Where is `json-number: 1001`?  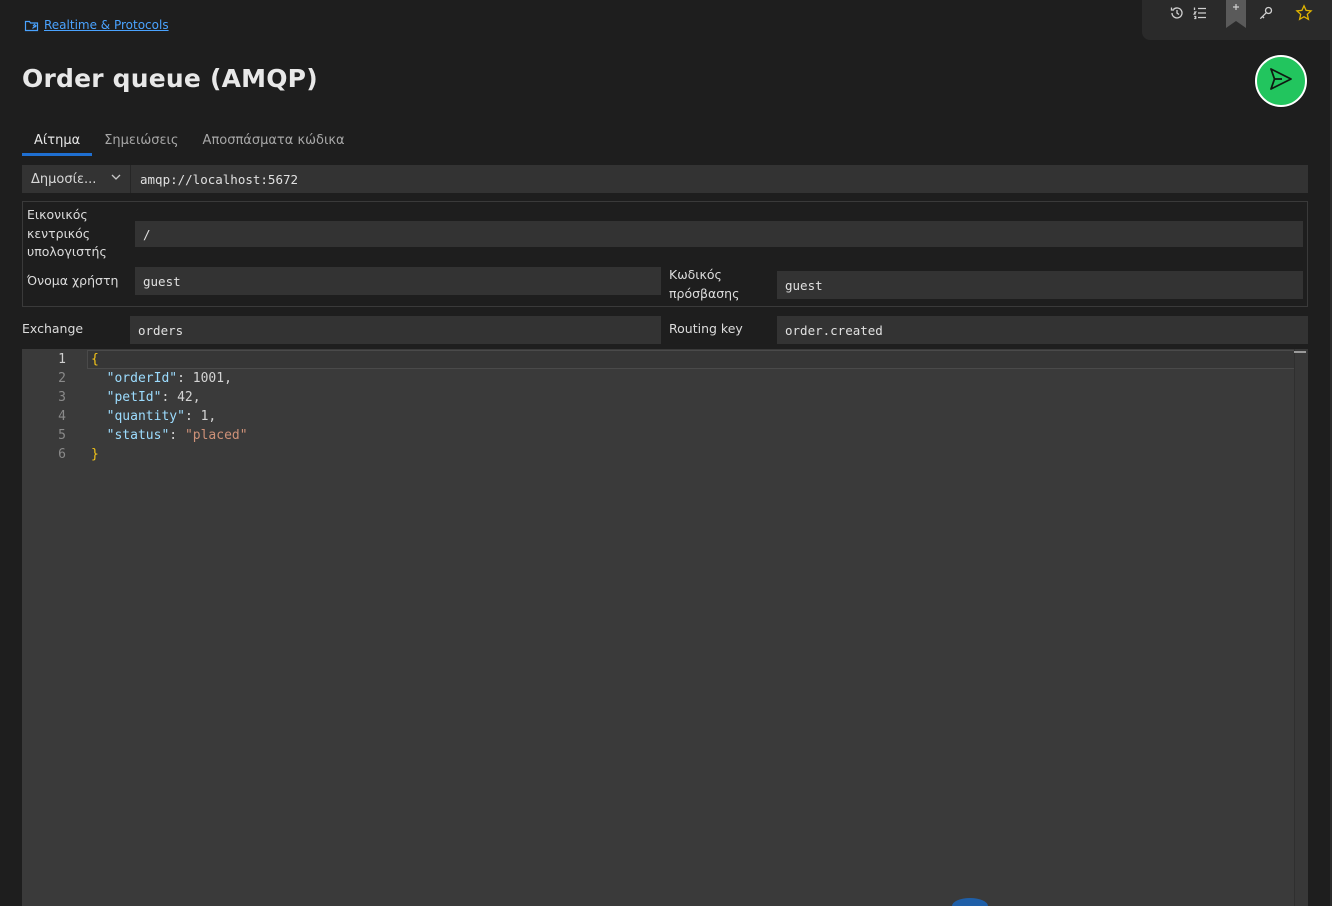
json-number: 1001 is located at coordinates (208, 378).